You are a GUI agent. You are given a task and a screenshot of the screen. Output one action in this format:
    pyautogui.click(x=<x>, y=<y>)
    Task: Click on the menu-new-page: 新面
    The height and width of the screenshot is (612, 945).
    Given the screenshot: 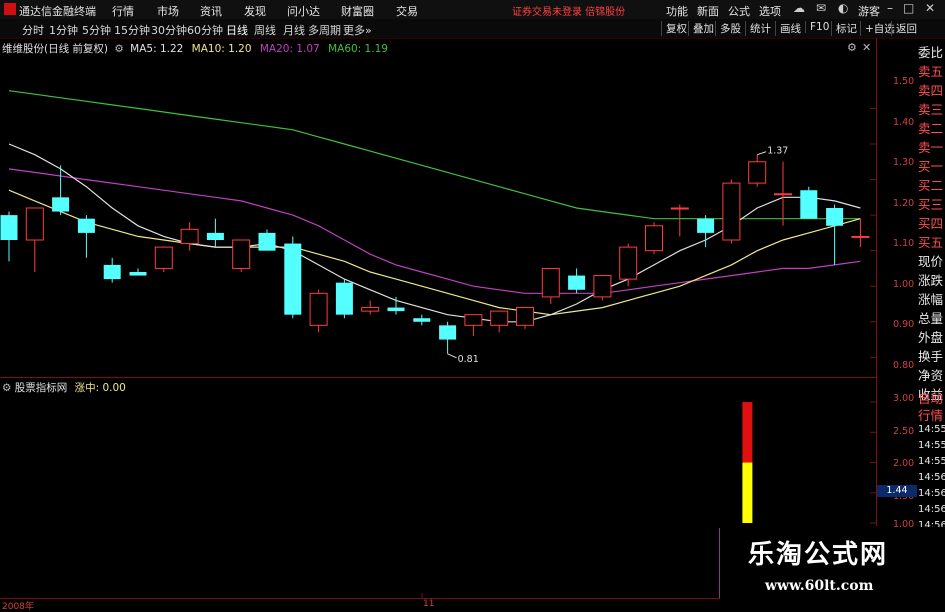 What is the action you would take?
    pyautogui.click(x=708, y=11)
    